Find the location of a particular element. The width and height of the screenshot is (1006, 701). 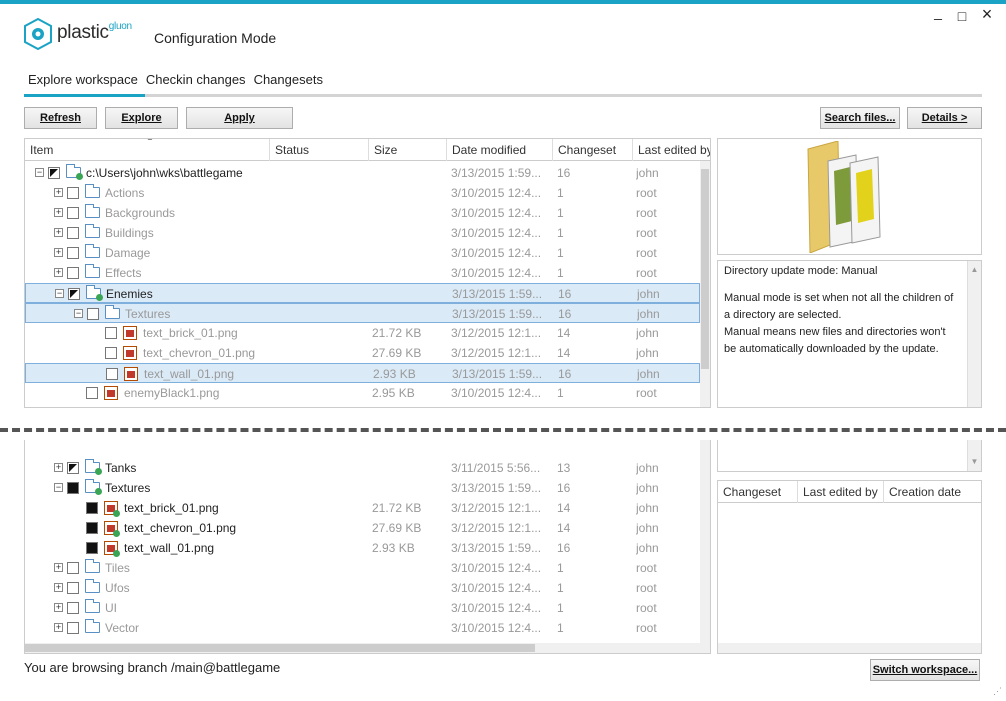

scrollbar-thumb is located at coordinates (705, 269).